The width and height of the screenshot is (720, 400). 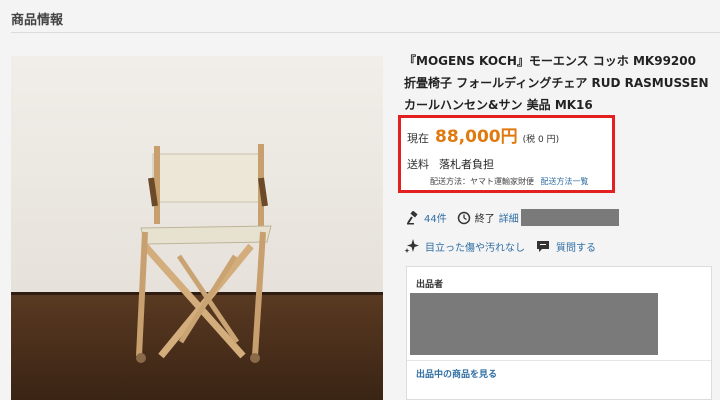 I want to click on chat-bubble-icon, so click(x=543, y=246).